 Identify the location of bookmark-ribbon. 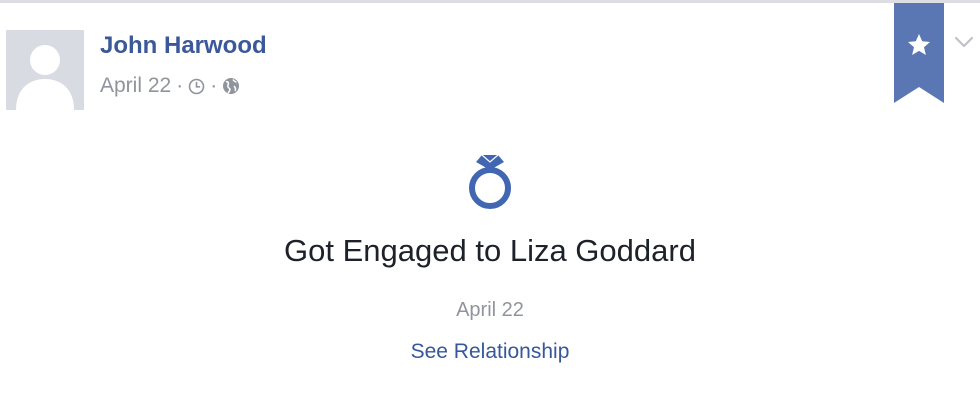
(919, 53).